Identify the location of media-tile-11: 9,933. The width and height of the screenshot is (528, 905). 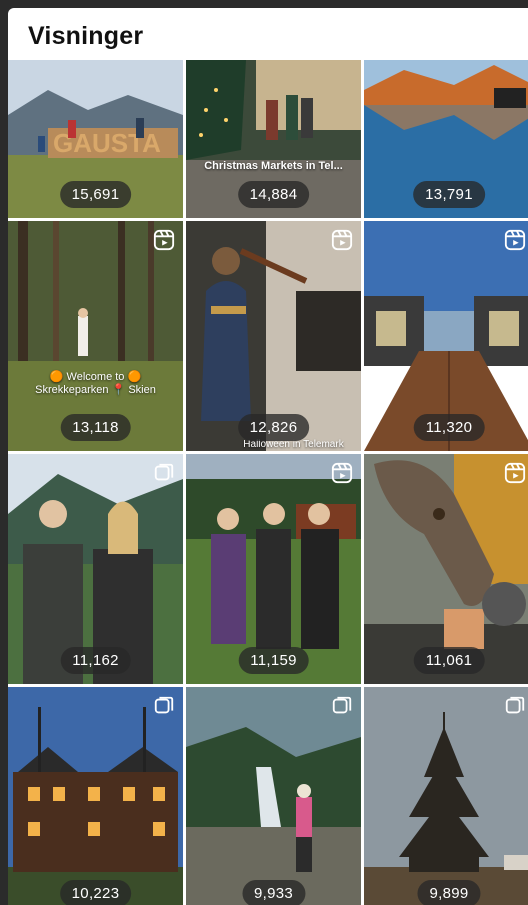
(273, 796).